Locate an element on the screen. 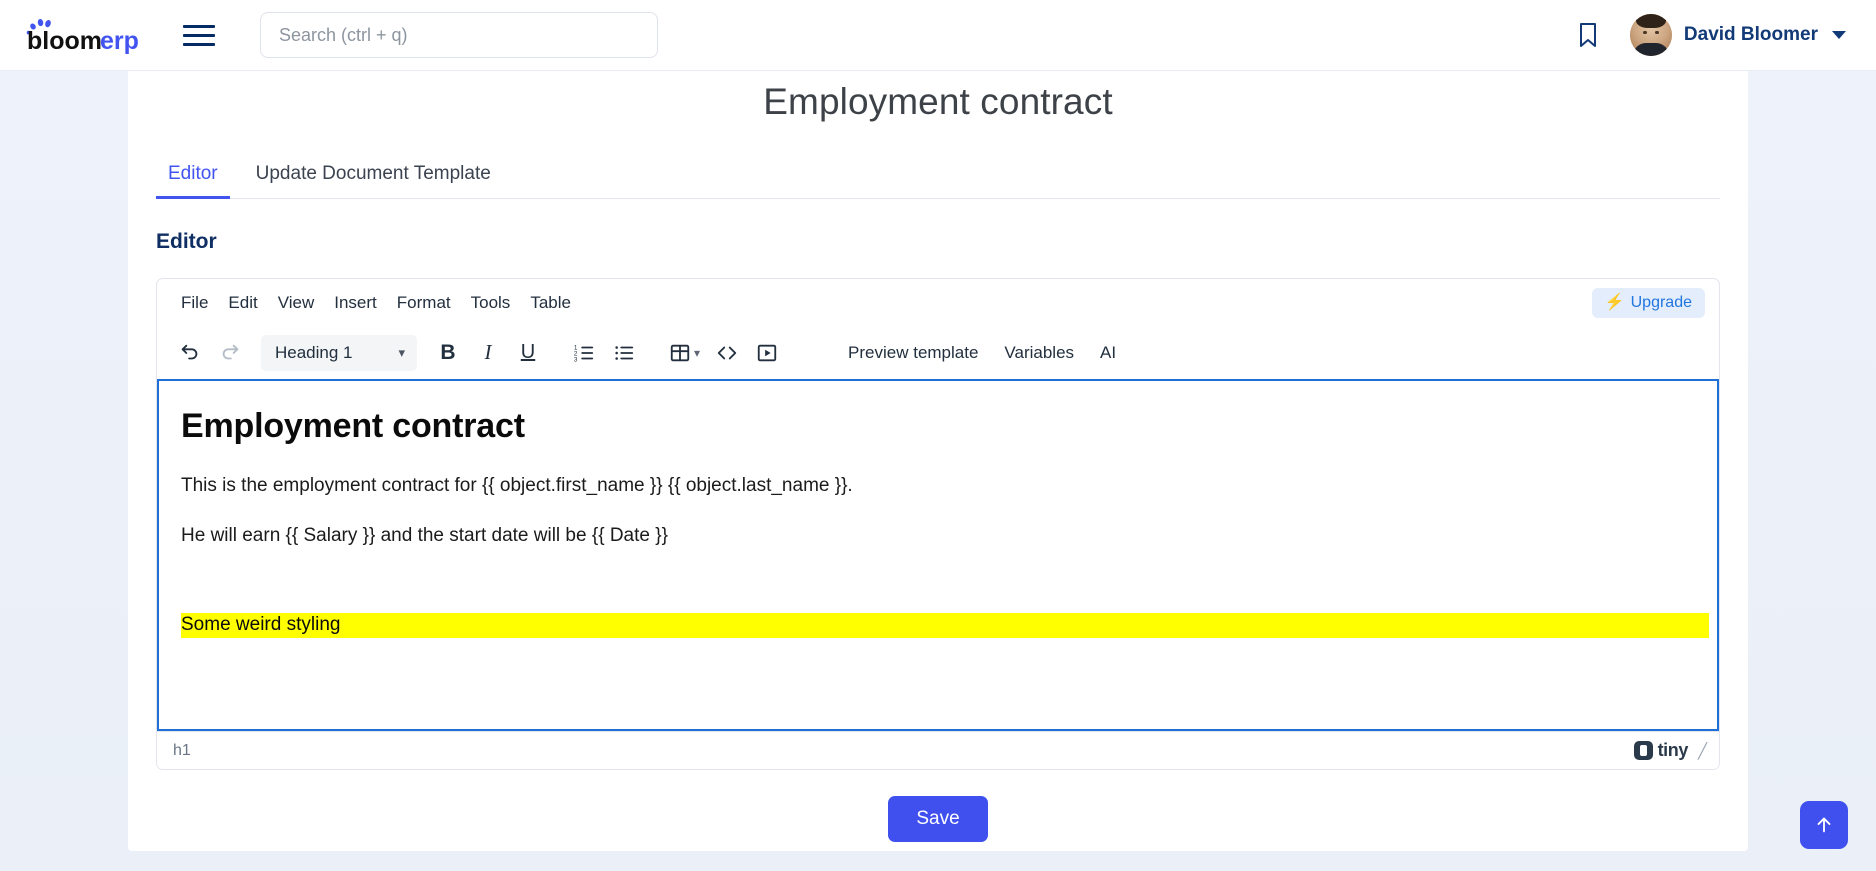 The image size is (1876, 871). content-highlighted-line: Some weird styling is located at coordinates (945, 625).